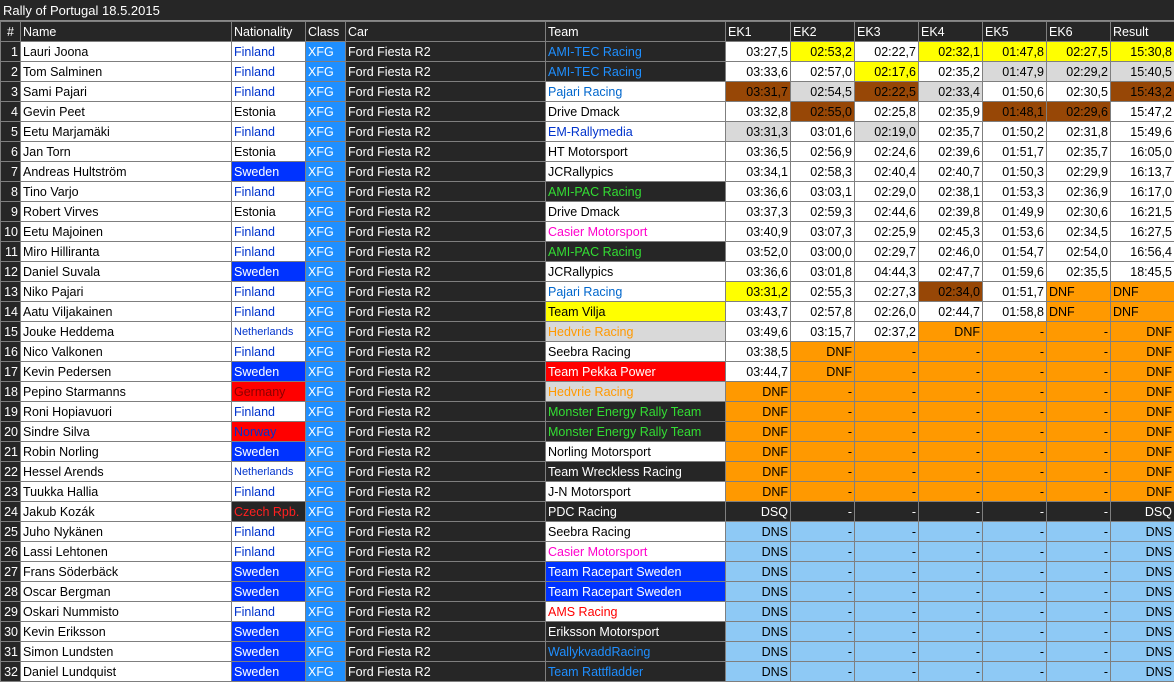  What do you see at coordinates (126, 392) in the screenshot?
I see `driver-name-cell: Pepino Starmanns` at bounding box center [126, 392].